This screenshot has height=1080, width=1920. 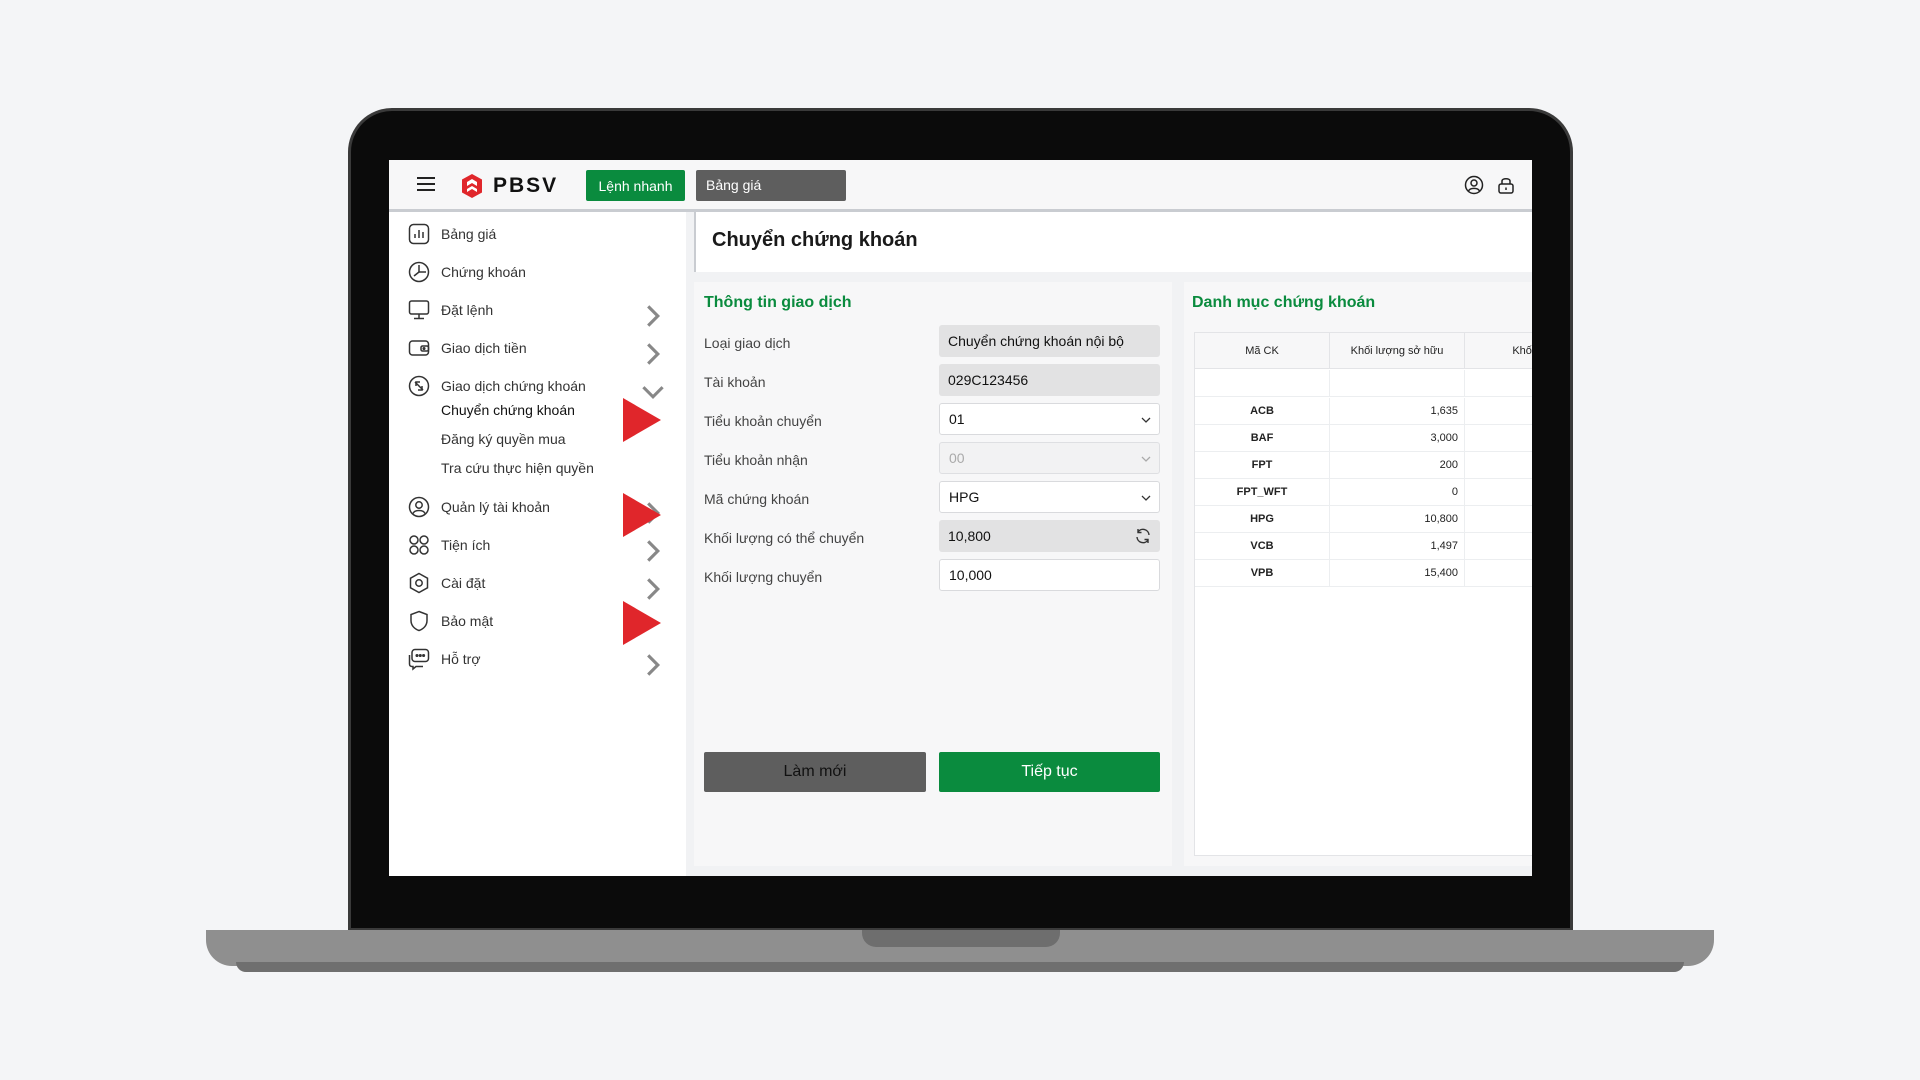 What do you see at coordinates (542, 584) in the screenshot?
I see `sidebar-item-settings: Cài đặt` at bounding box center [542, 584].